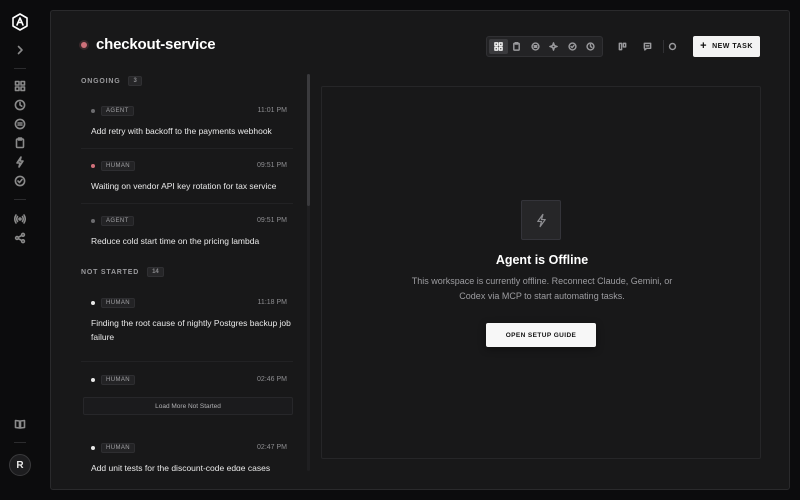 Image resolution: width=800 pixels, height=500 pixels. What do you see at coordinates (732, 46) in the screenshot?
I see `new-task-label: NEW TASK` at bounding box center [732, 46].